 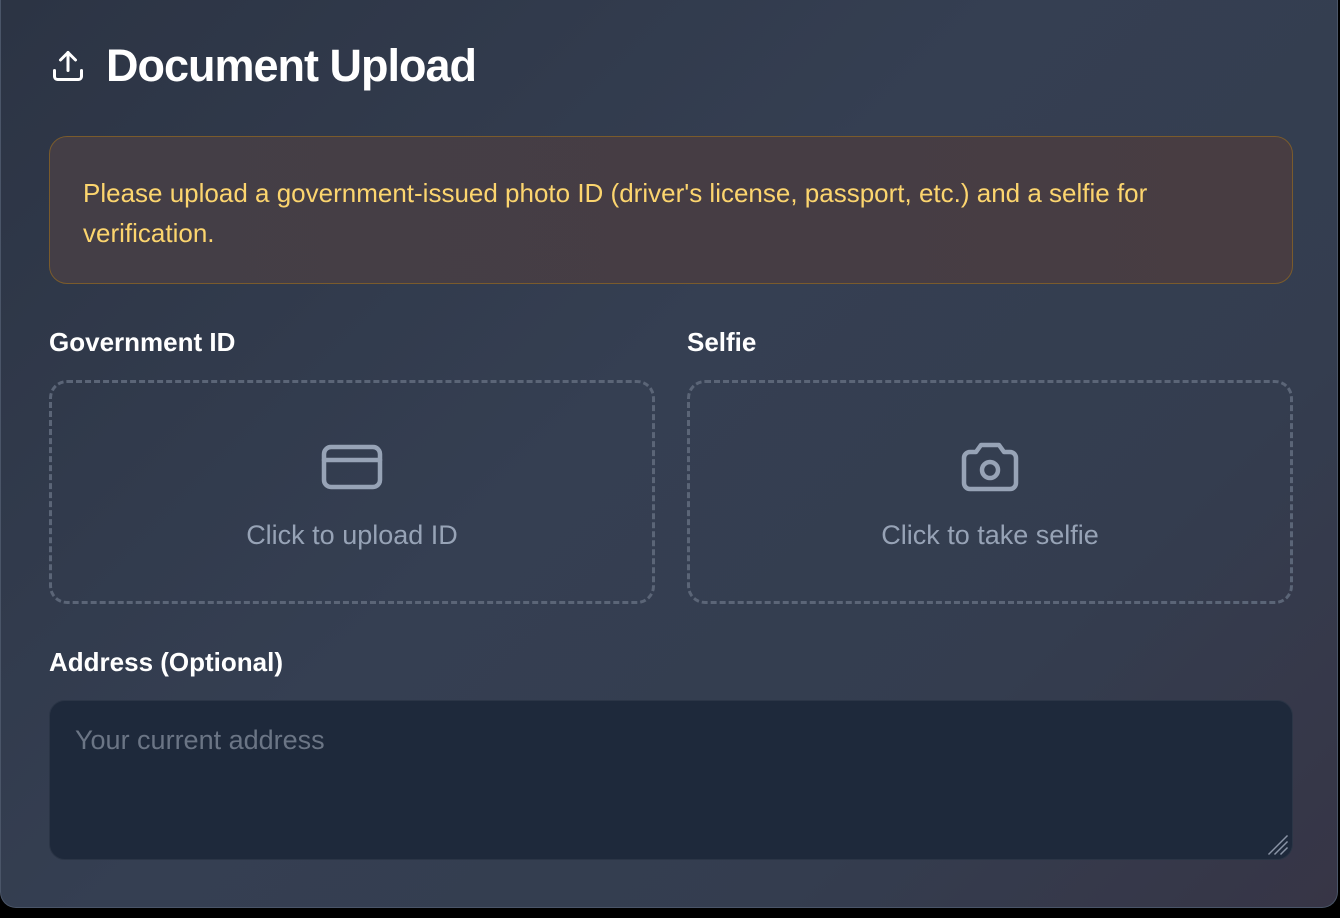 I want to click on selfie-dropzone: Click to take selfie, so click(x=990, y=492).